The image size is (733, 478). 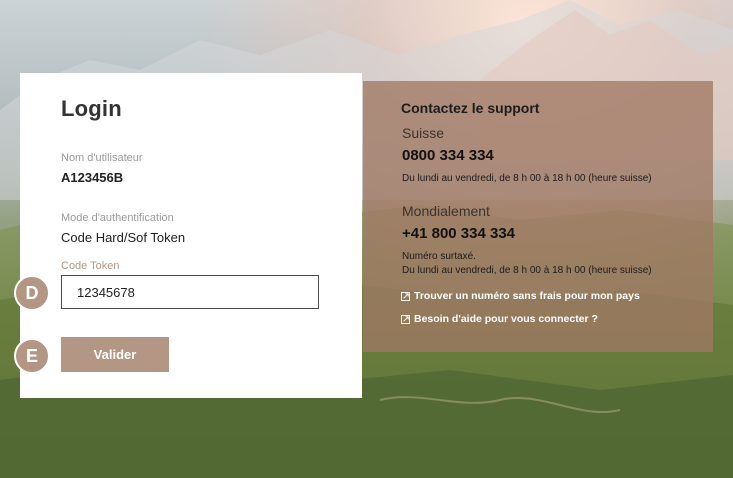 What do you see at coordinates (90, 266) in the screenshot?
I see `token-label: Code Token` at bounding box center [90, 266].